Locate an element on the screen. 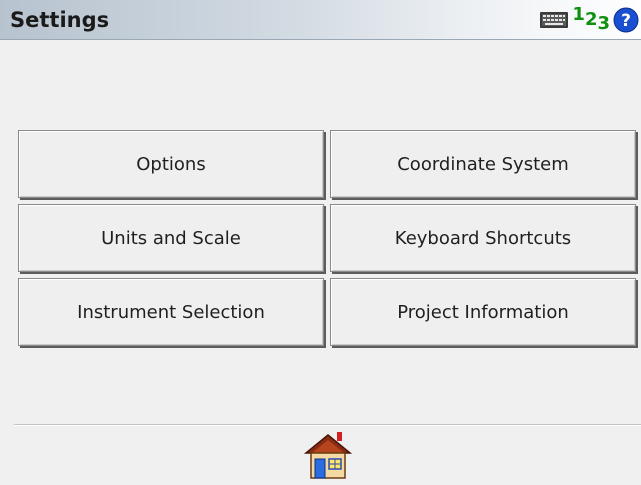  coordinate-system-button: Coordinate System is located at coordinates (483, 164).